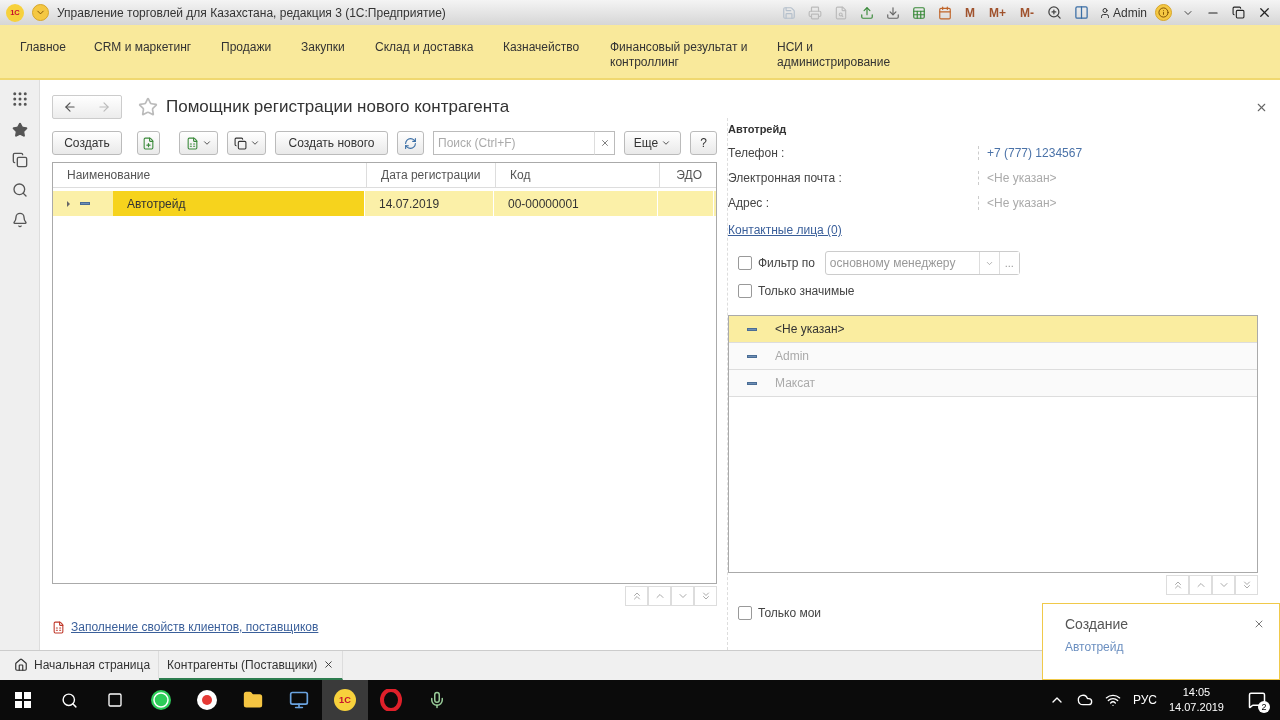 The width and height of the screenshot is (1280, 720). I want to click on table-cell: 00-00000001, so click(576, 203).